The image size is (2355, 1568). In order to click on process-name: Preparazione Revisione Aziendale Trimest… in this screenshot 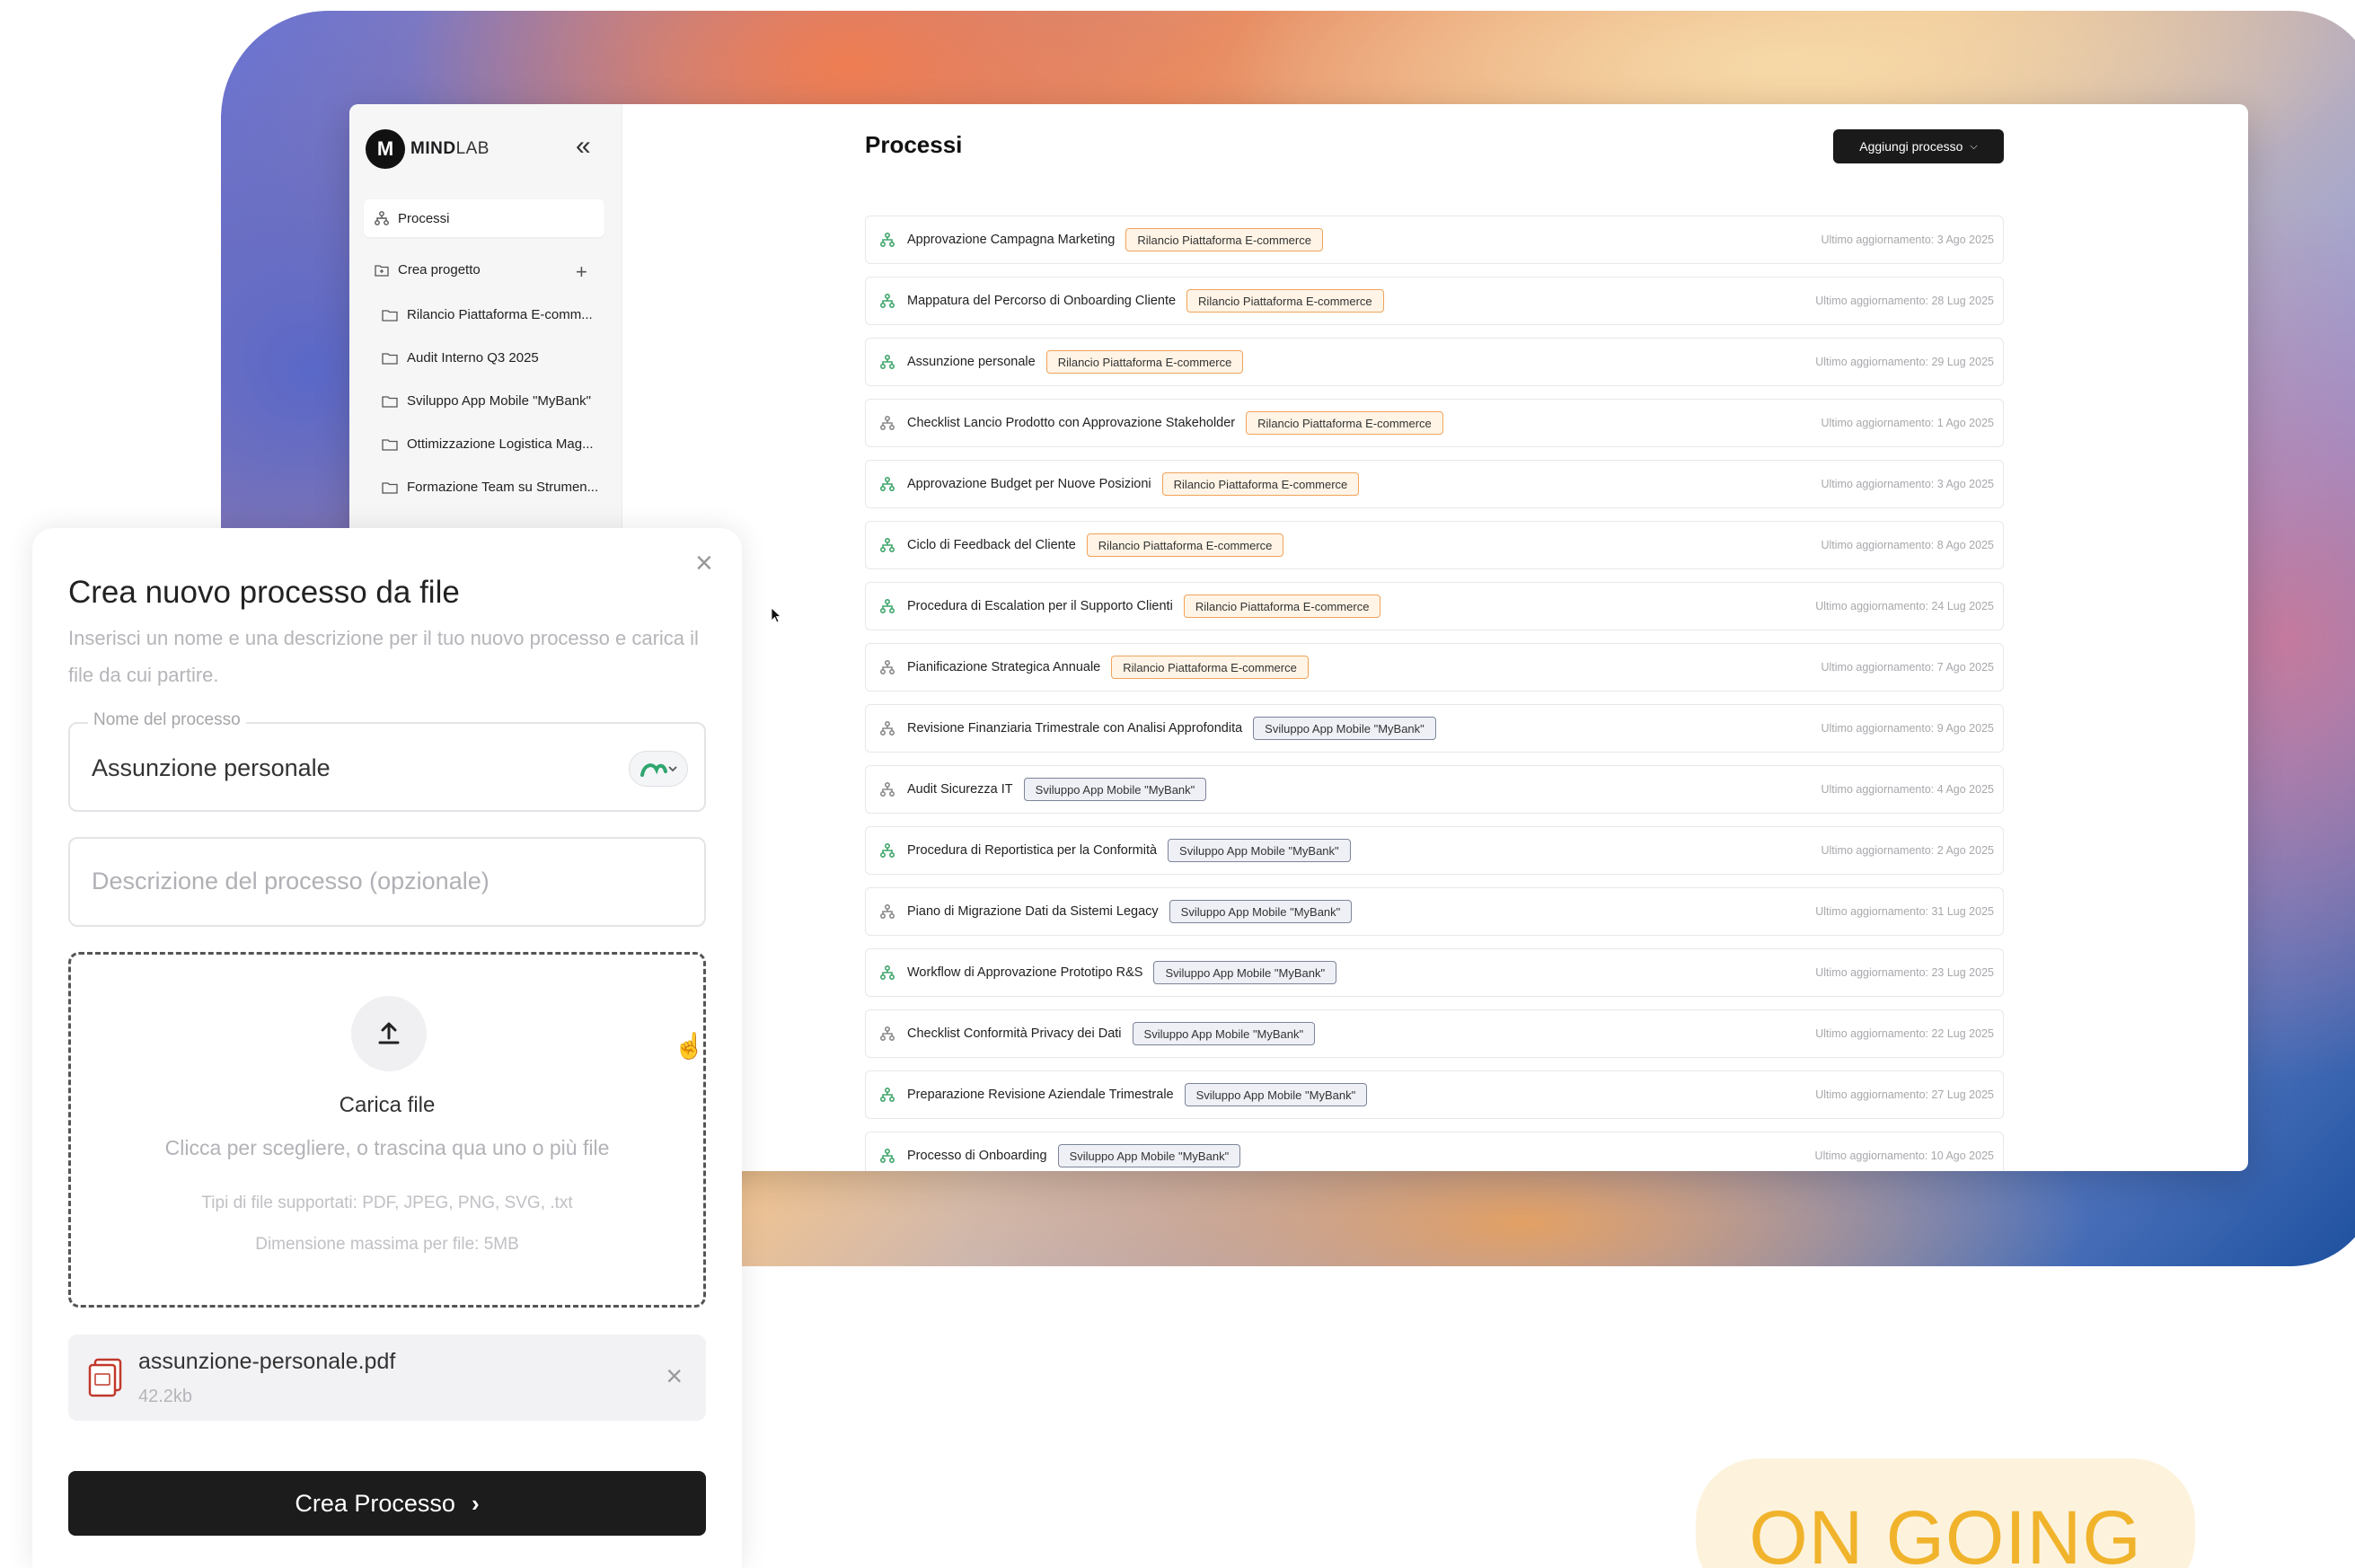, I will do `click(1040, 1095)`.